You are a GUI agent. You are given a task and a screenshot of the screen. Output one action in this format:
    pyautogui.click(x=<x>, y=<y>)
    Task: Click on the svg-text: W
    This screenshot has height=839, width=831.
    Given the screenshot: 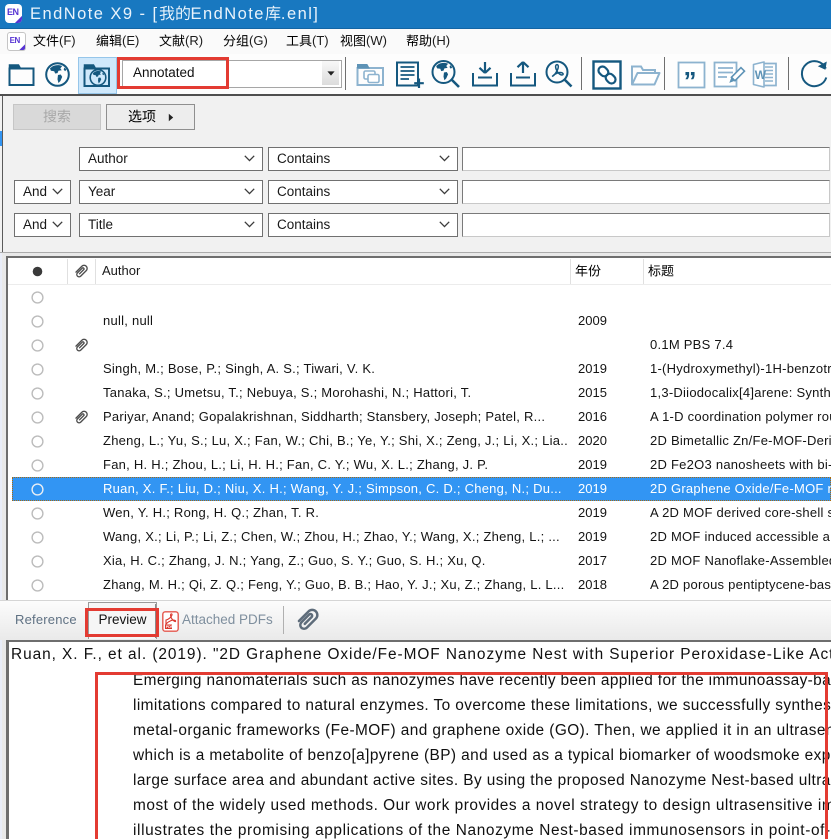 What is the action you would take?
    pyautogui.click(x=761, y=75)
    